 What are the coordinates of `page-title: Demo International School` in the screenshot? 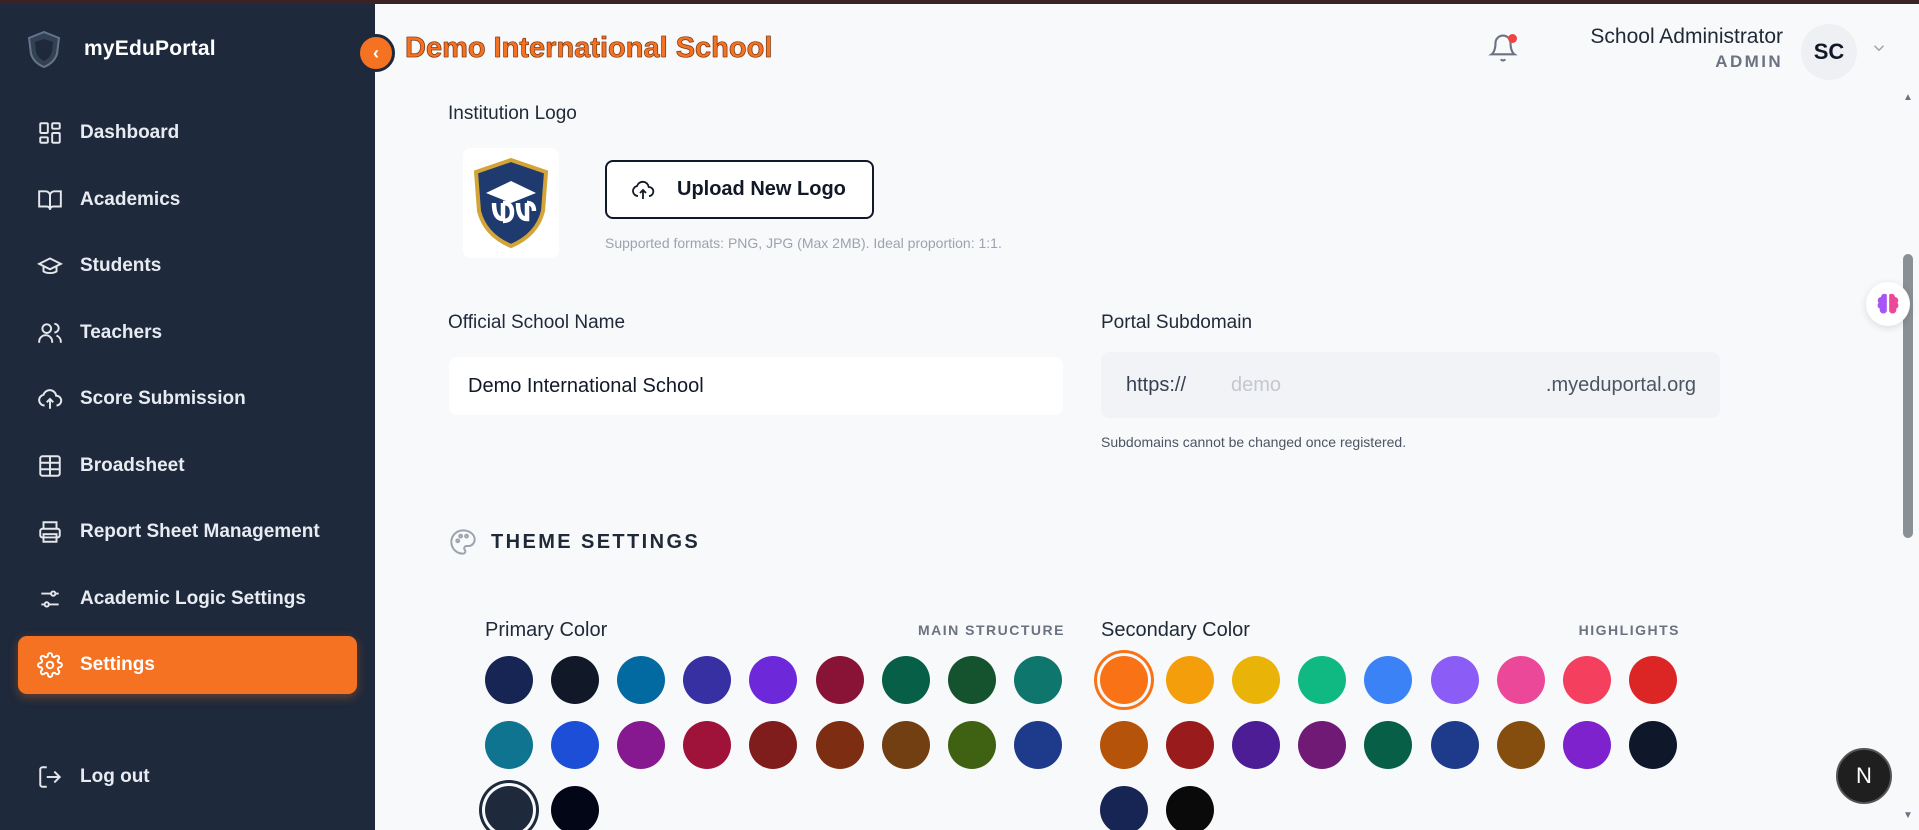 It's located at (589, 48).